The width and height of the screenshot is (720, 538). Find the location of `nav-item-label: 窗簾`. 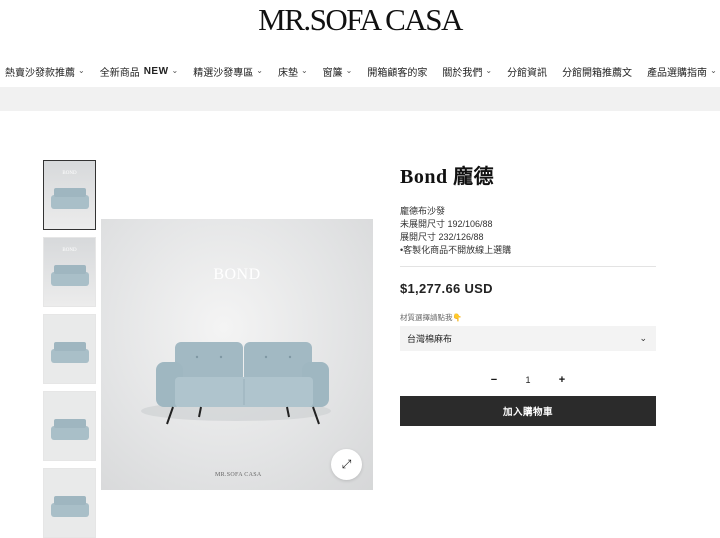

nav-item-label: 窗簾 is located at coordinates (332, 73).